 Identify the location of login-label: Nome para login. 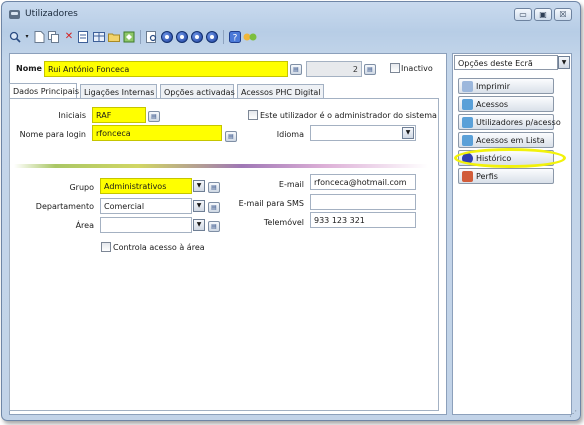
(52, 134).